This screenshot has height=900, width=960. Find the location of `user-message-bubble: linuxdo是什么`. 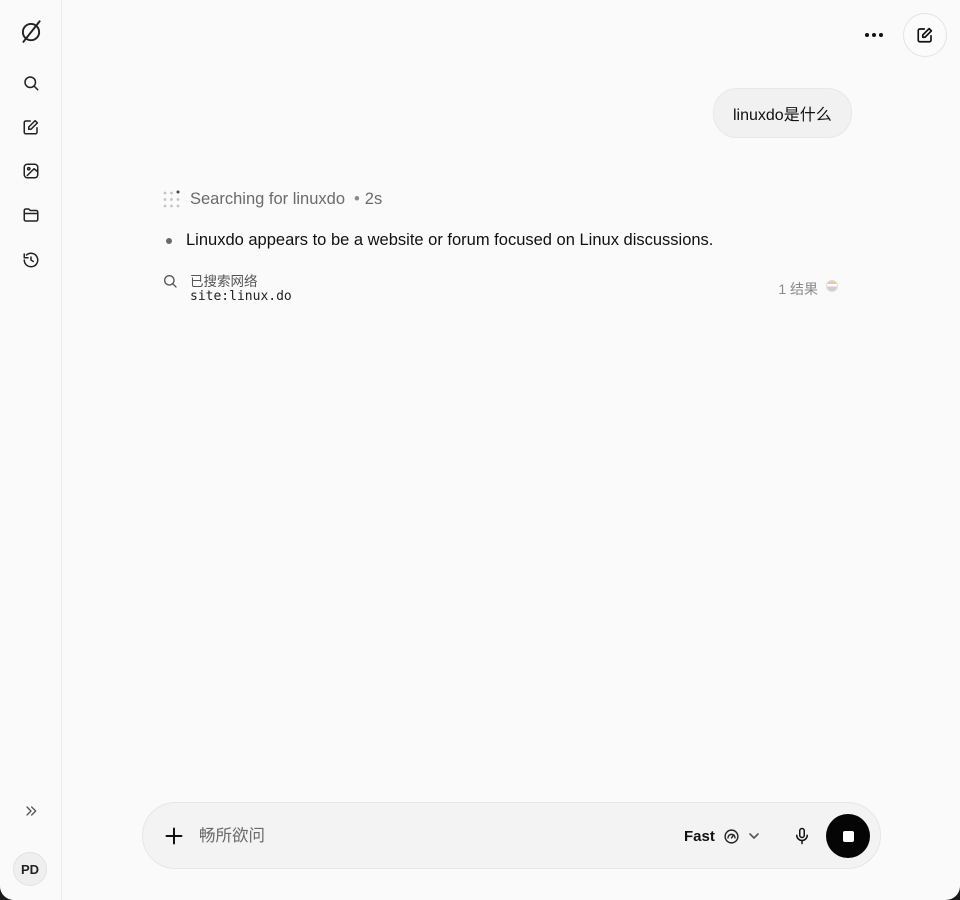

user-message-bubble: linuxdo是什么 is located at coordinates (782, 113).